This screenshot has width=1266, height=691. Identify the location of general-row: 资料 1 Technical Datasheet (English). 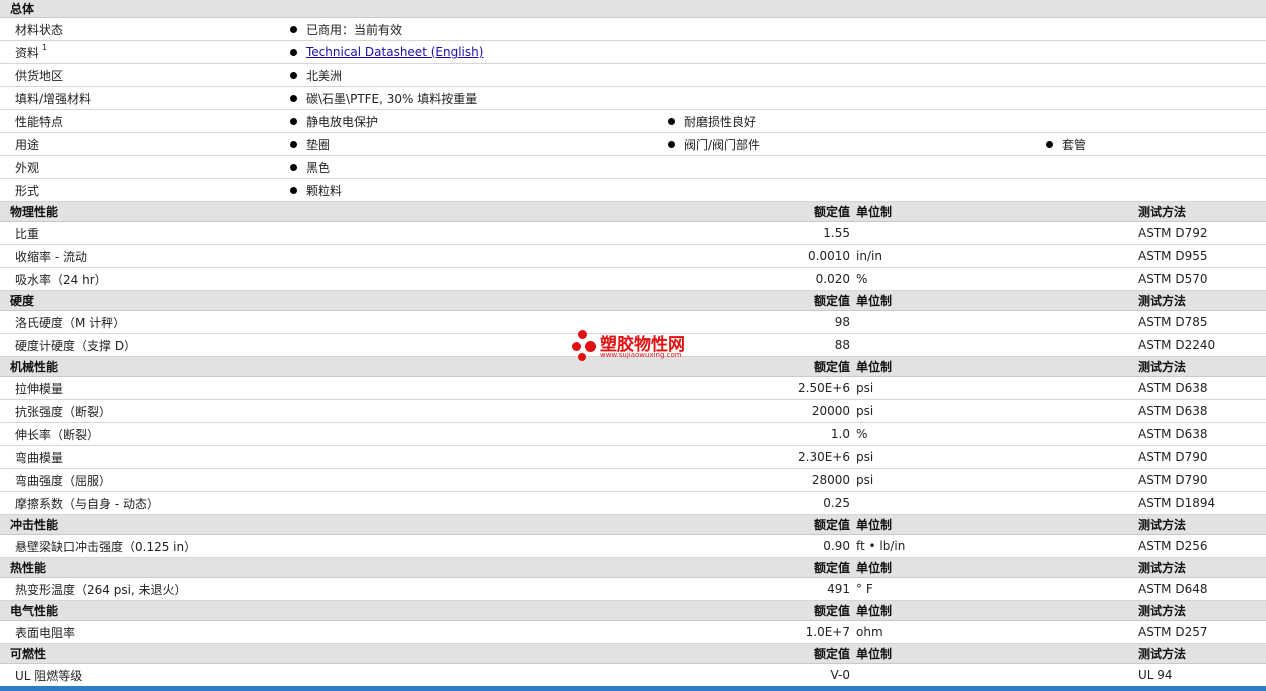
(633, 52).